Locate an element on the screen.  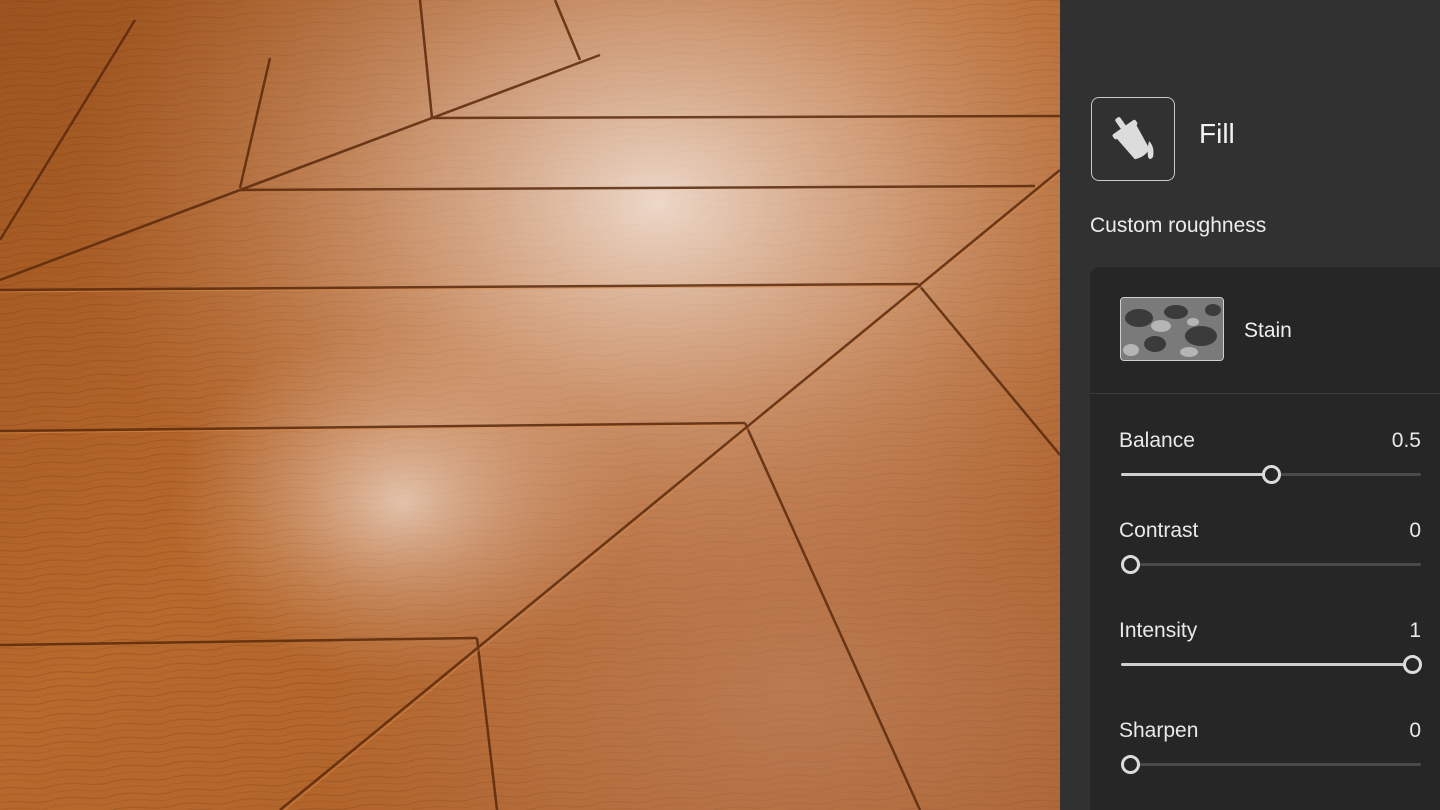
intensity-slider is located at coordinates (1271, 664).